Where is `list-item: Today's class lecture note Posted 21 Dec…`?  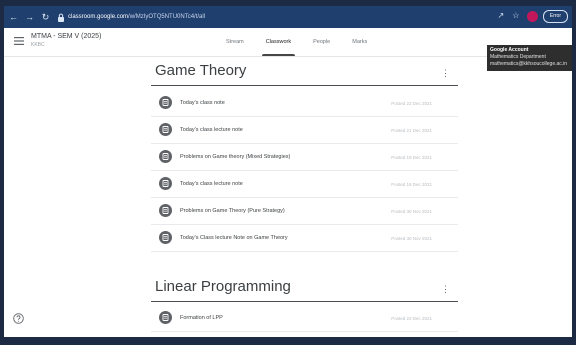 list-item: Today's class lecture note Posted 21 Dec… is located at coordinates (304, 130).